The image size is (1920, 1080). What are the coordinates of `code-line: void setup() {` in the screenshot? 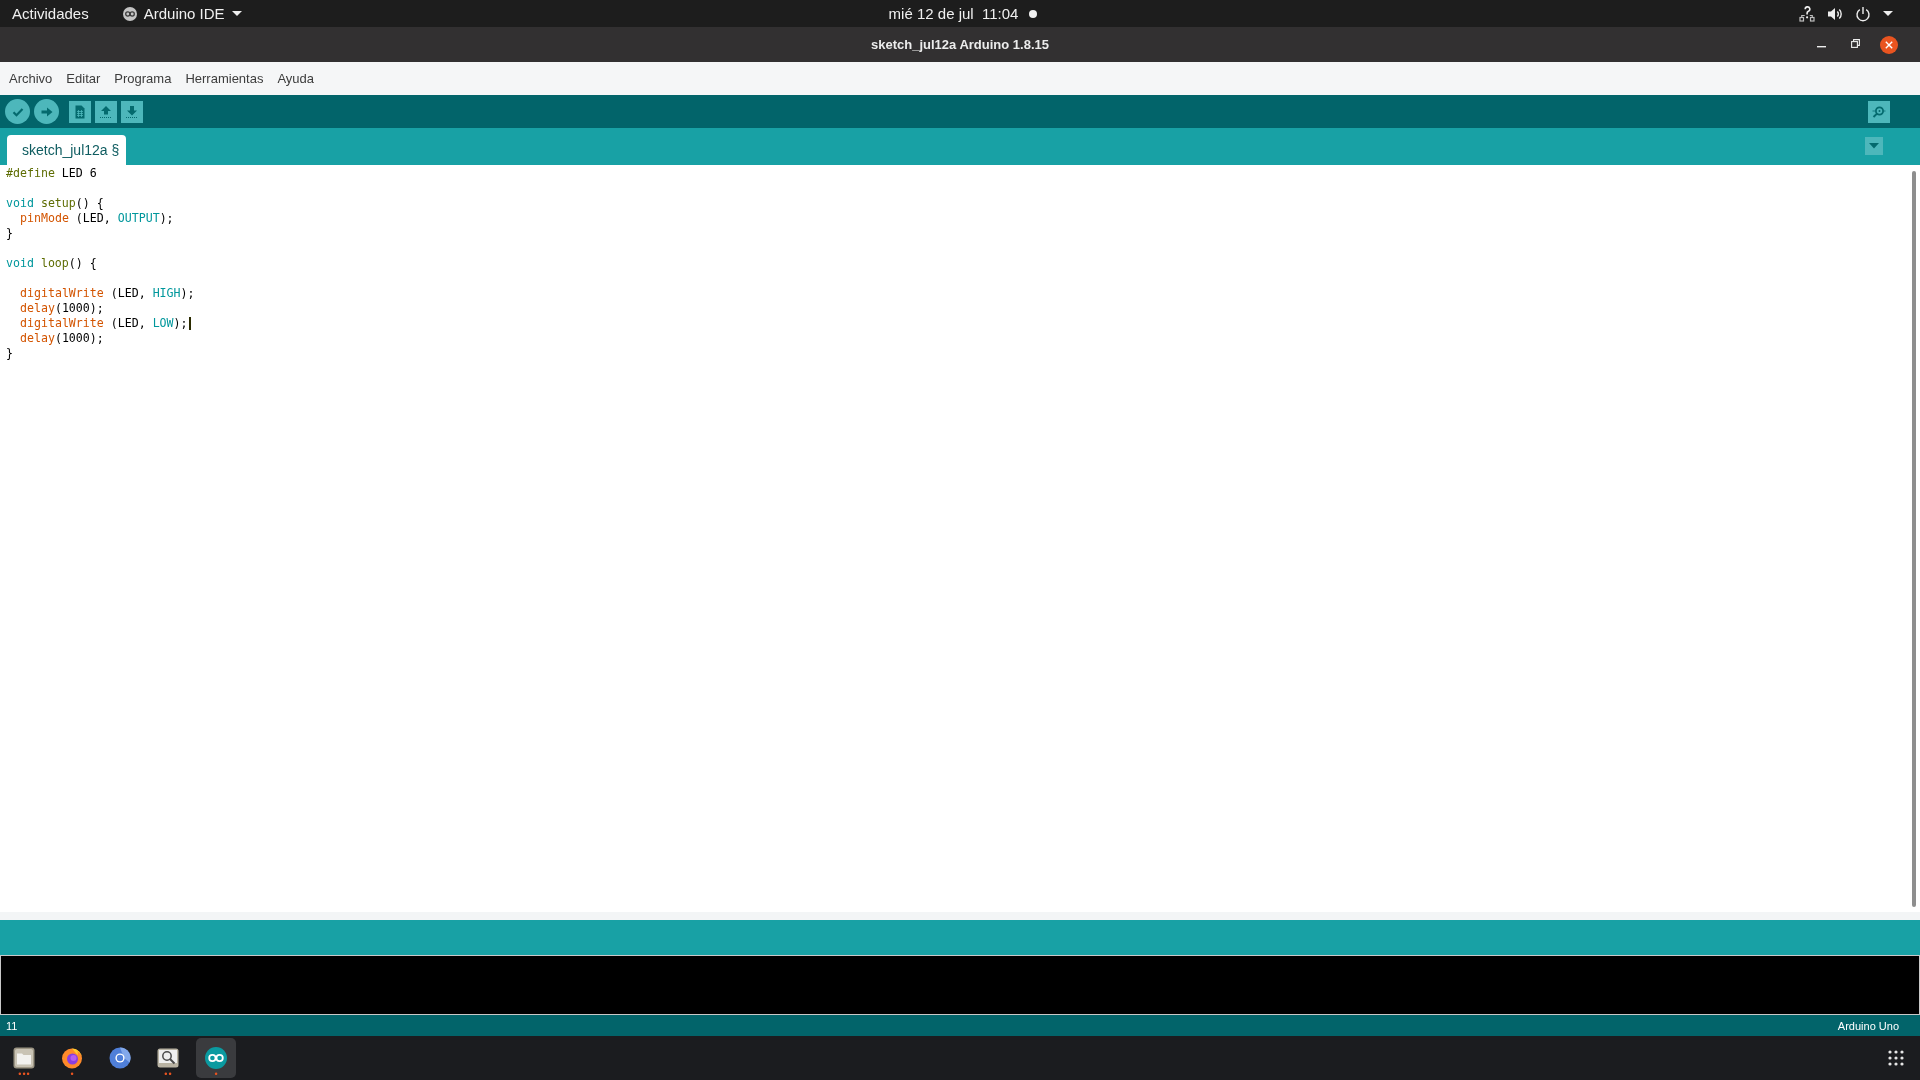 It's located at (55, 203).